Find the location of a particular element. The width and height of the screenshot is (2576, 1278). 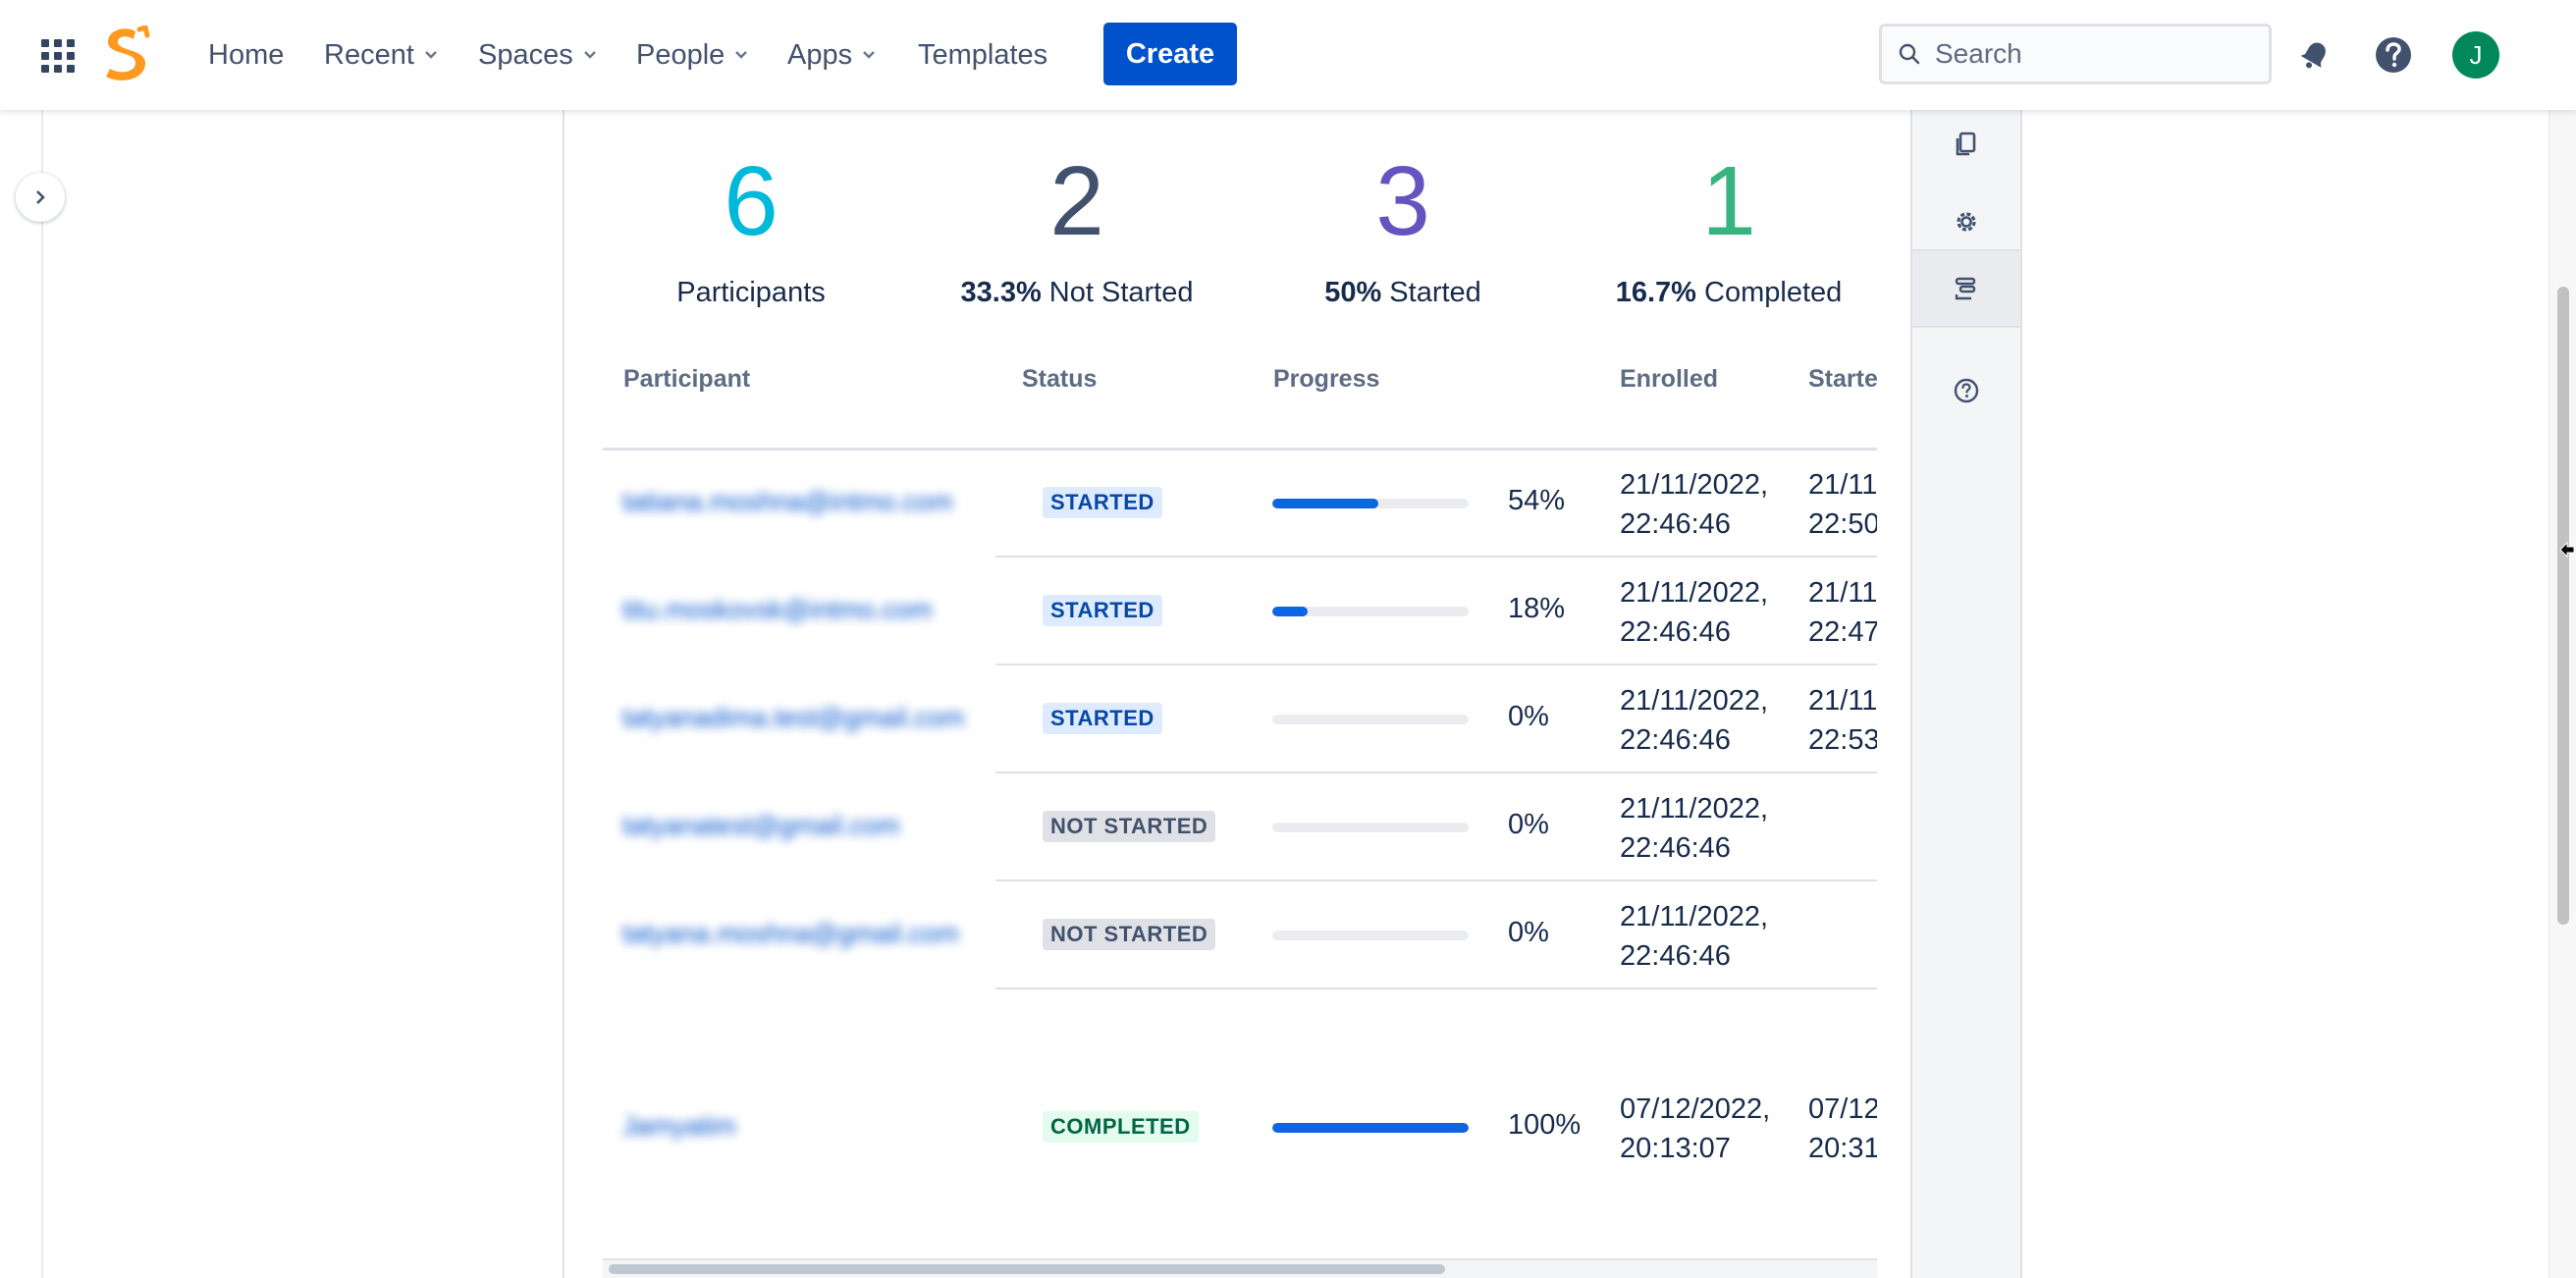

participant-link: tatiana.moshna@intmo.com is located at coordinates (787, 502).